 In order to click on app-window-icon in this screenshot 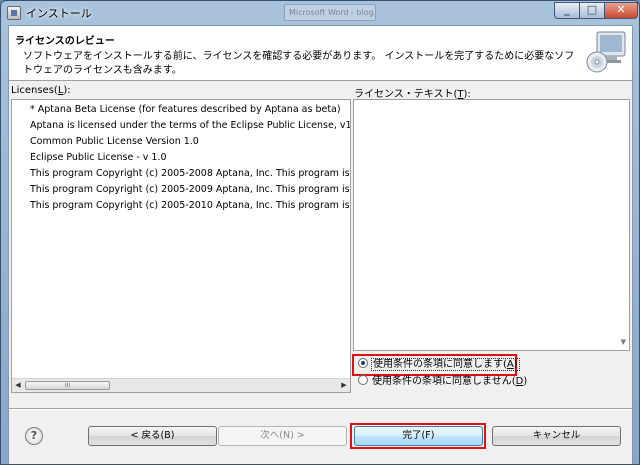, I will do `click(14, 13)`.